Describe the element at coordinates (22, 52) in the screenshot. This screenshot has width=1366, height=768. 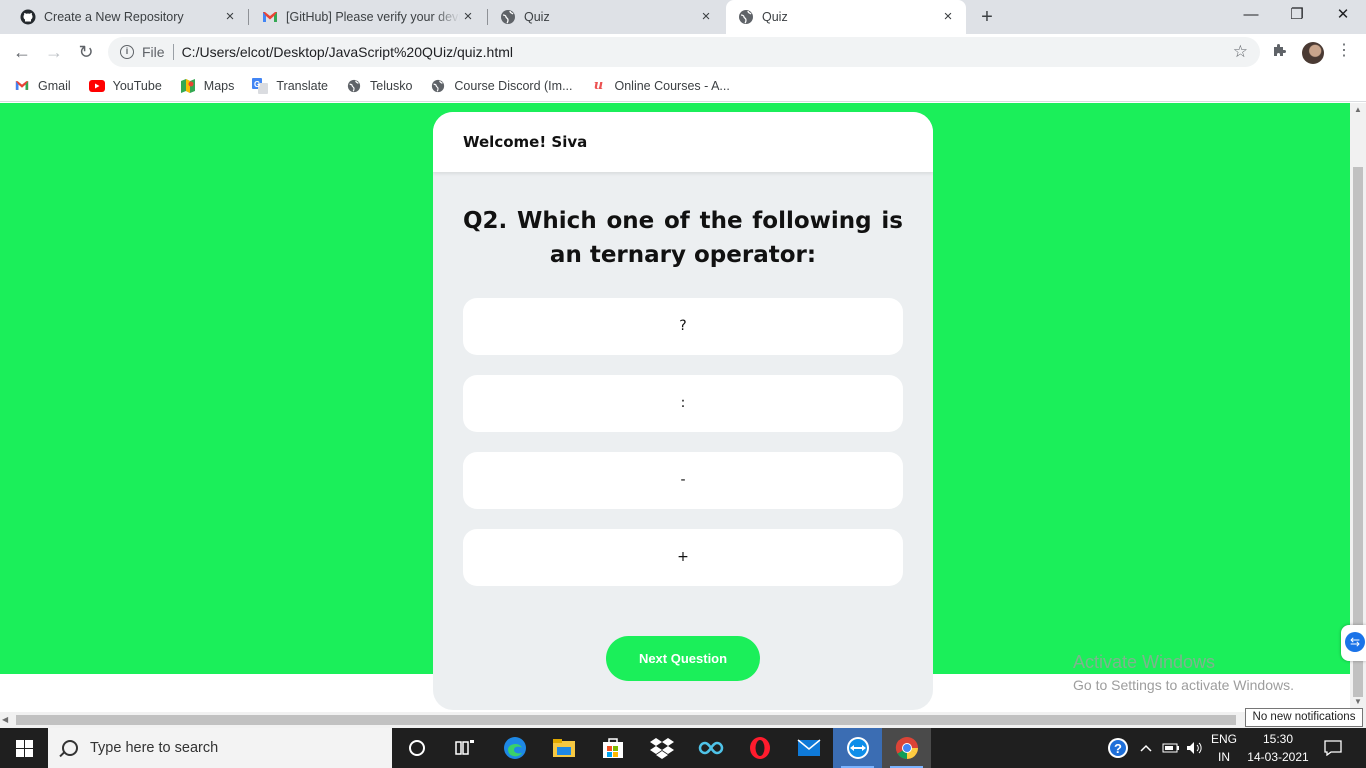
I see `back-arrow-icon: ←` at that location.